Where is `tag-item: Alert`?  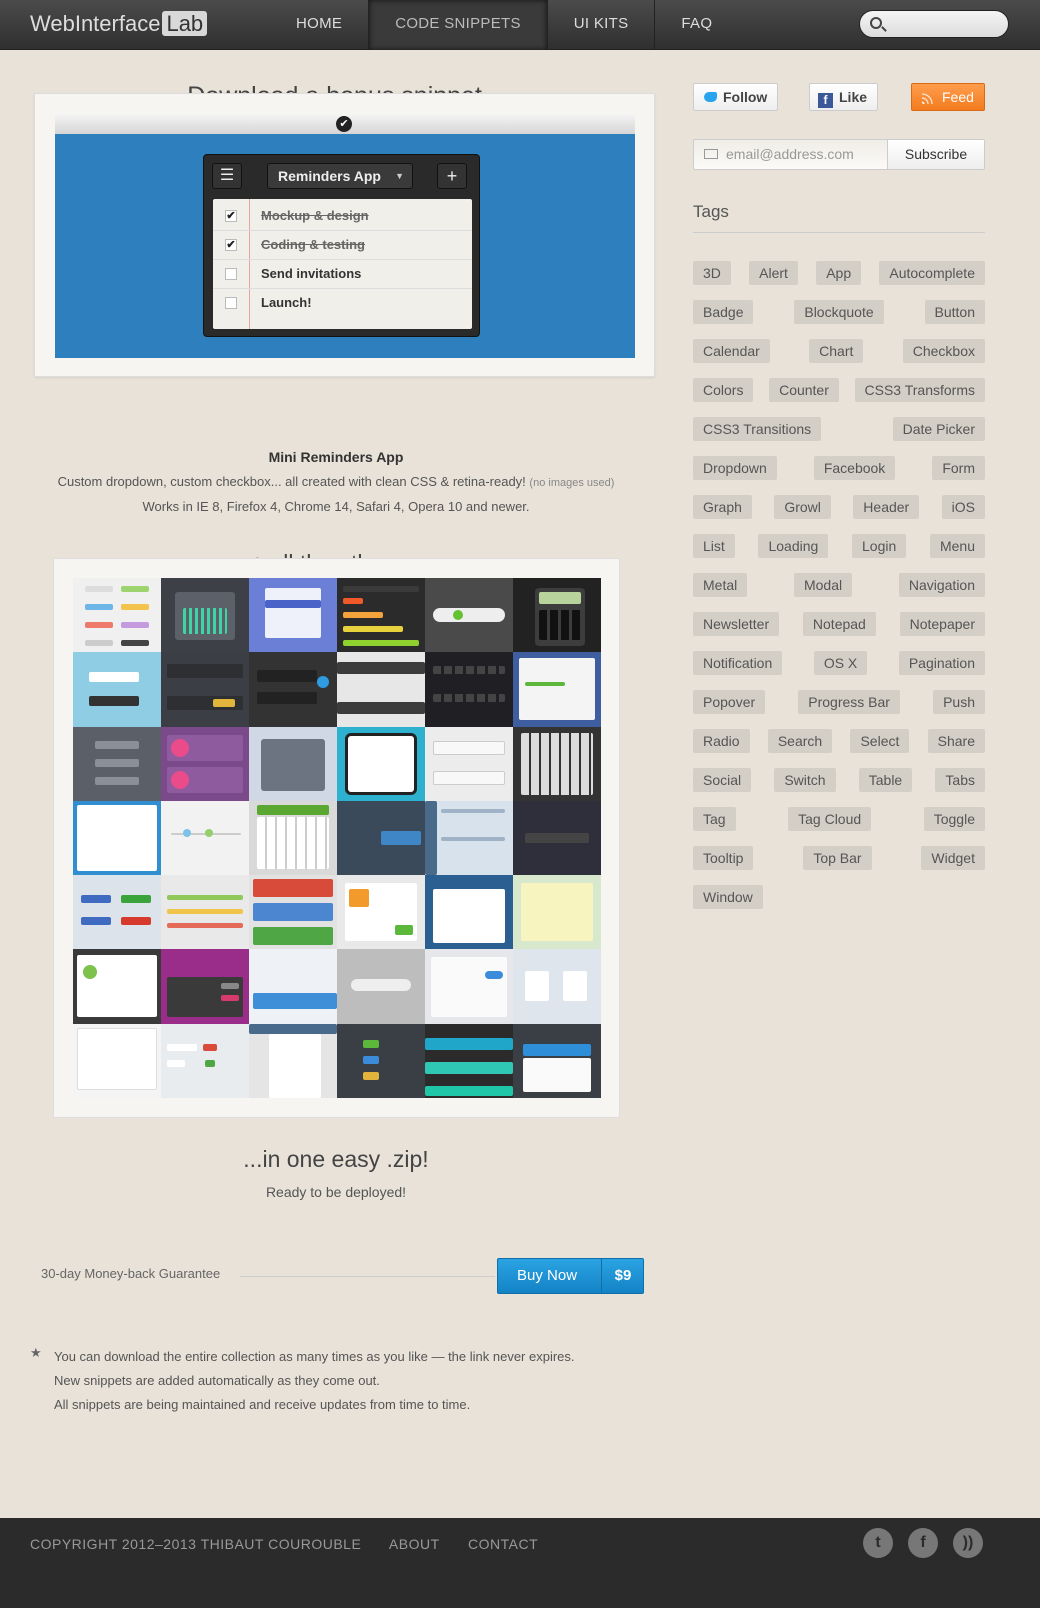 tag-item: Alert is located at coordinates (773, 273).